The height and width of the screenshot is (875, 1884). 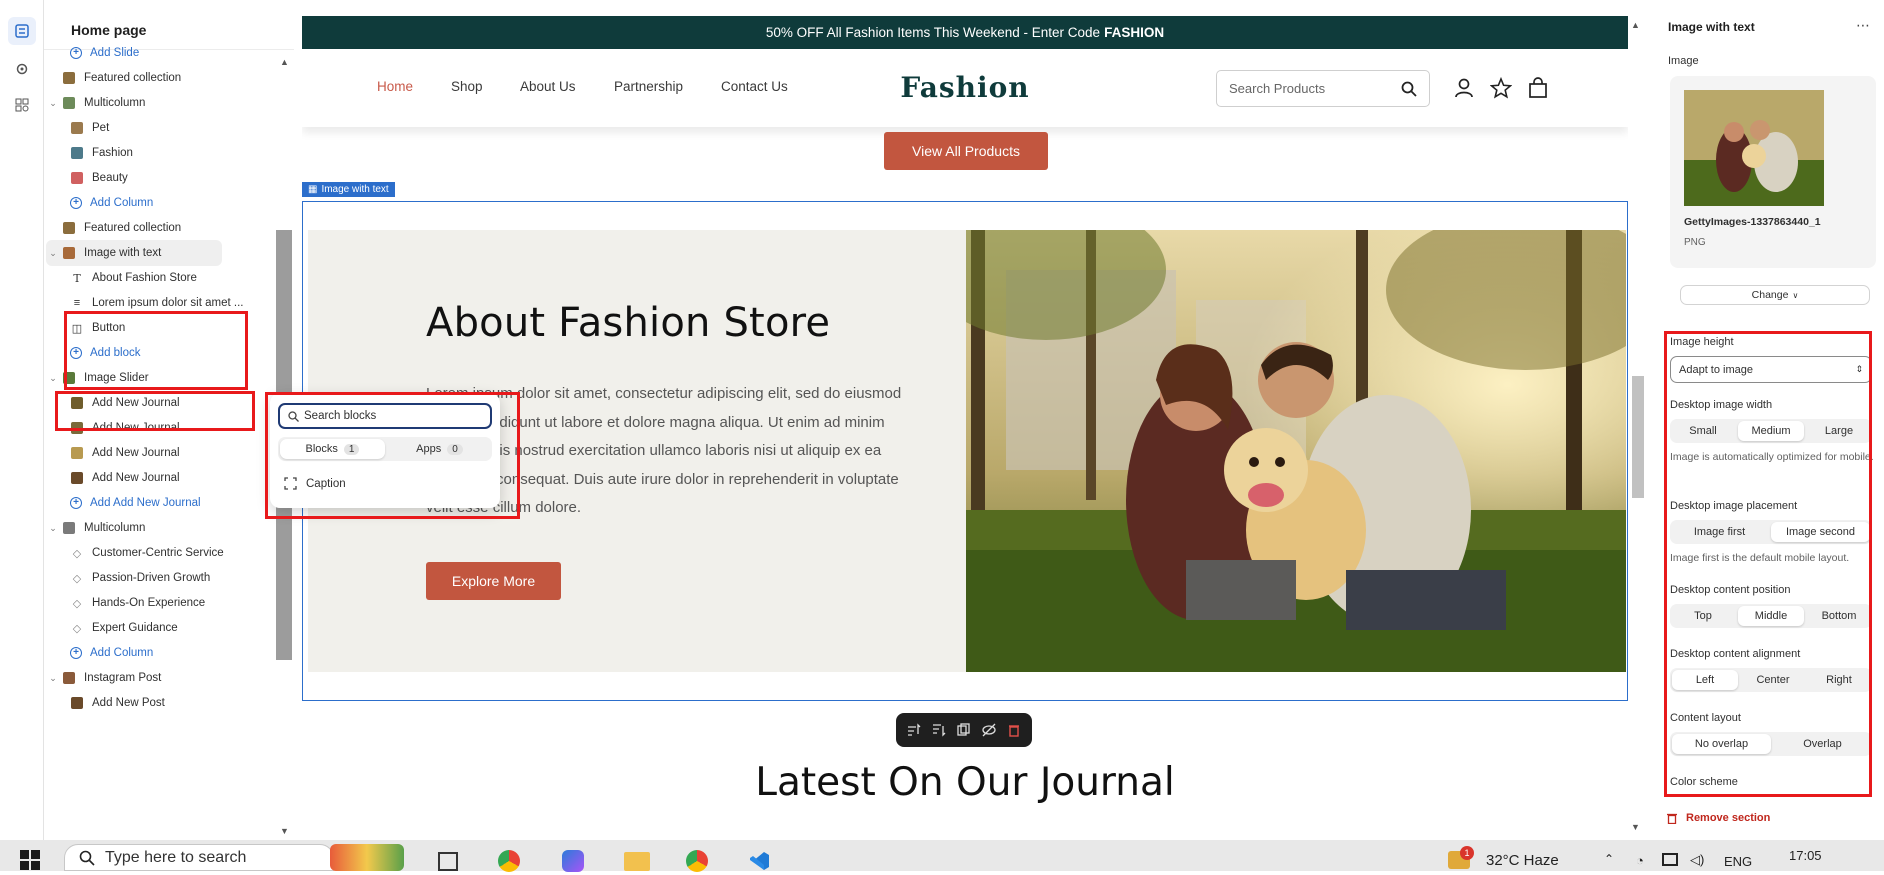 I want to click on width-medium-option: Medium, so click(x=1771, y=431).